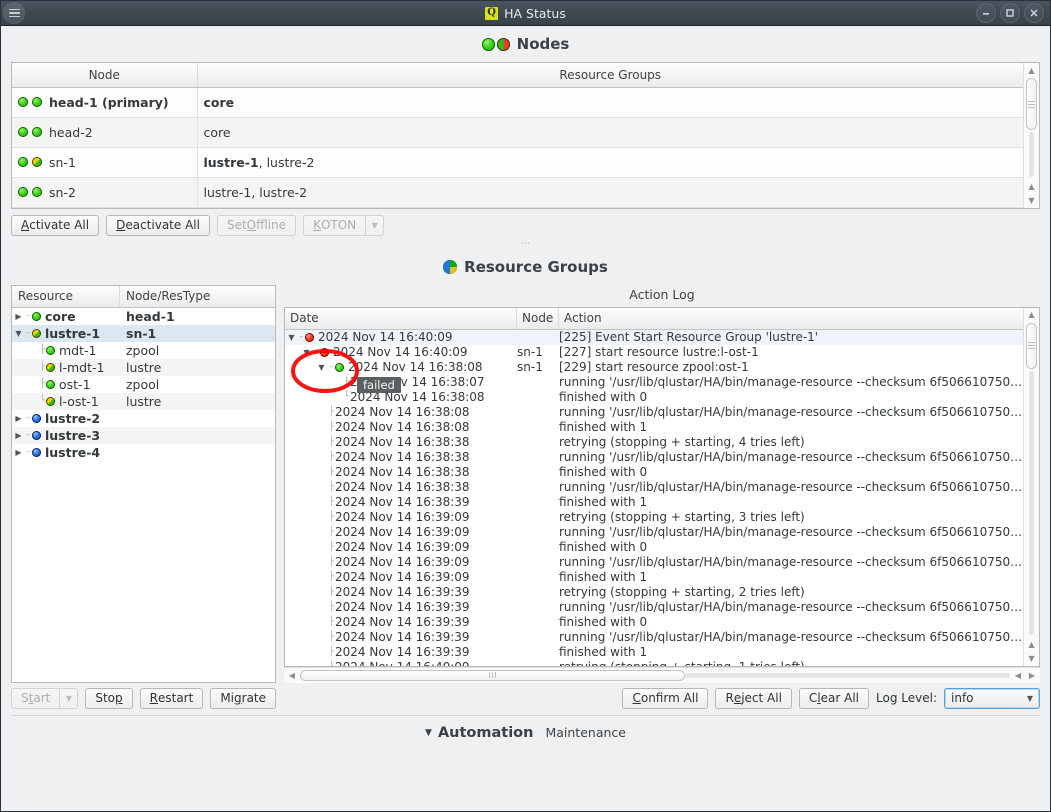 The height and width of the screenshot is (812, 1051). Describe the element at coordinates (105, 75) in the screenshot. I see `nodes-col-node: Node` at that location.